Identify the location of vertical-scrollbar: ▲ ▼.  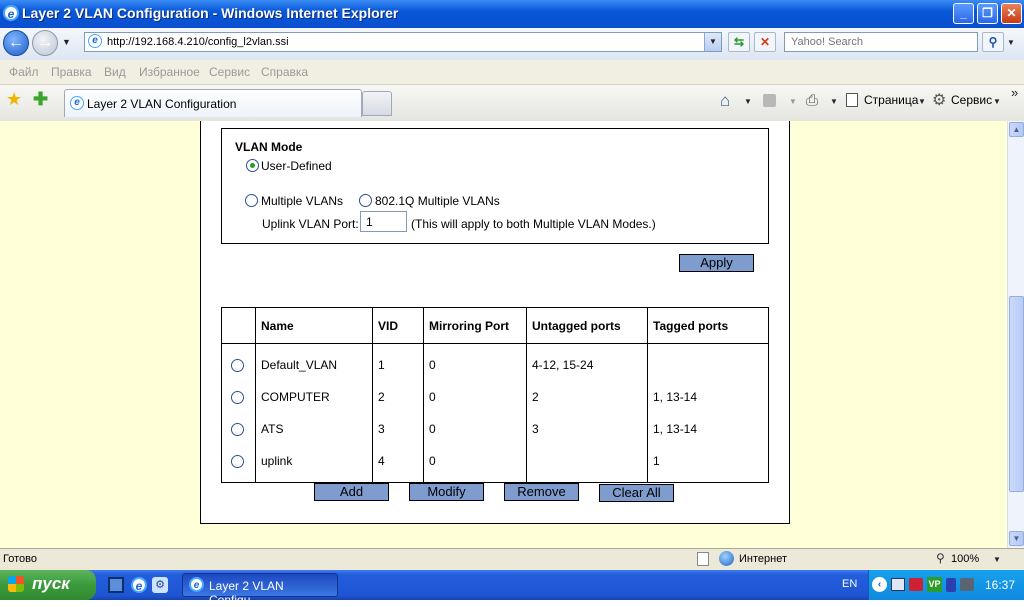
(1015, 334).